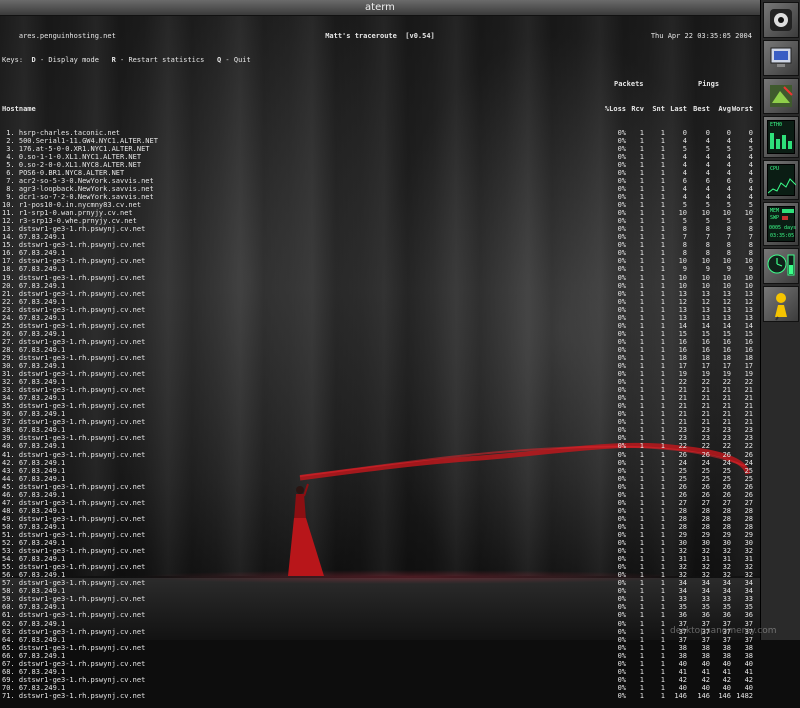 Image resolution: width=800 pixels, height=708 pixels. I want to click on hop-row: 34. 67.83.249.1 0% 1 1 21 21 21 21, so click(380, 398).